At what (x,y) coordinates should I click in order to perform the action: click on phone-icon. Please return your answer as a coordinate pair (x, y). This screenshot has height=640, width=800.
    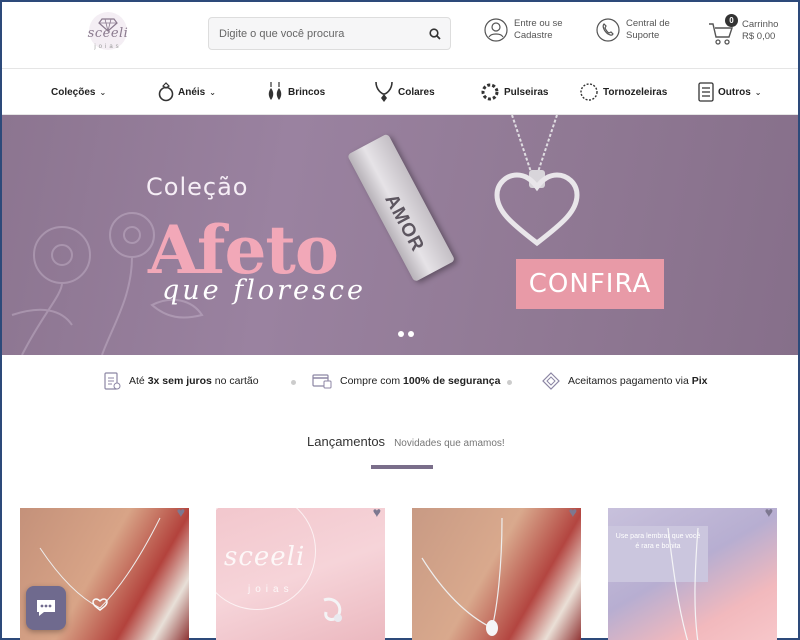
    Looking at the image, I should click on (608, 30).